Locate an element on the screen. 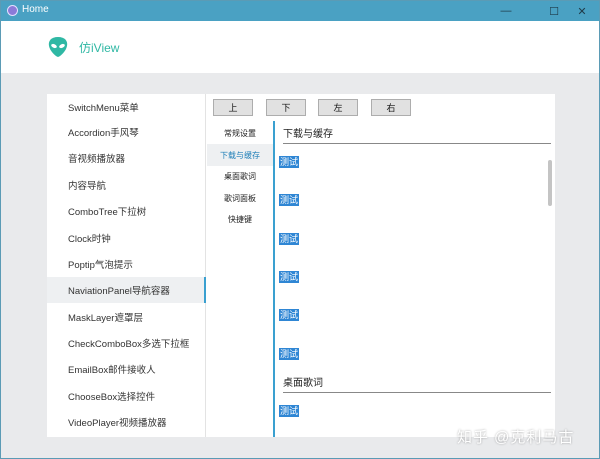 The width and height of the screenshot is (600, 459). subnav-desktop-lyrics: 桌面歌词 is located at coordinates (240, 176).